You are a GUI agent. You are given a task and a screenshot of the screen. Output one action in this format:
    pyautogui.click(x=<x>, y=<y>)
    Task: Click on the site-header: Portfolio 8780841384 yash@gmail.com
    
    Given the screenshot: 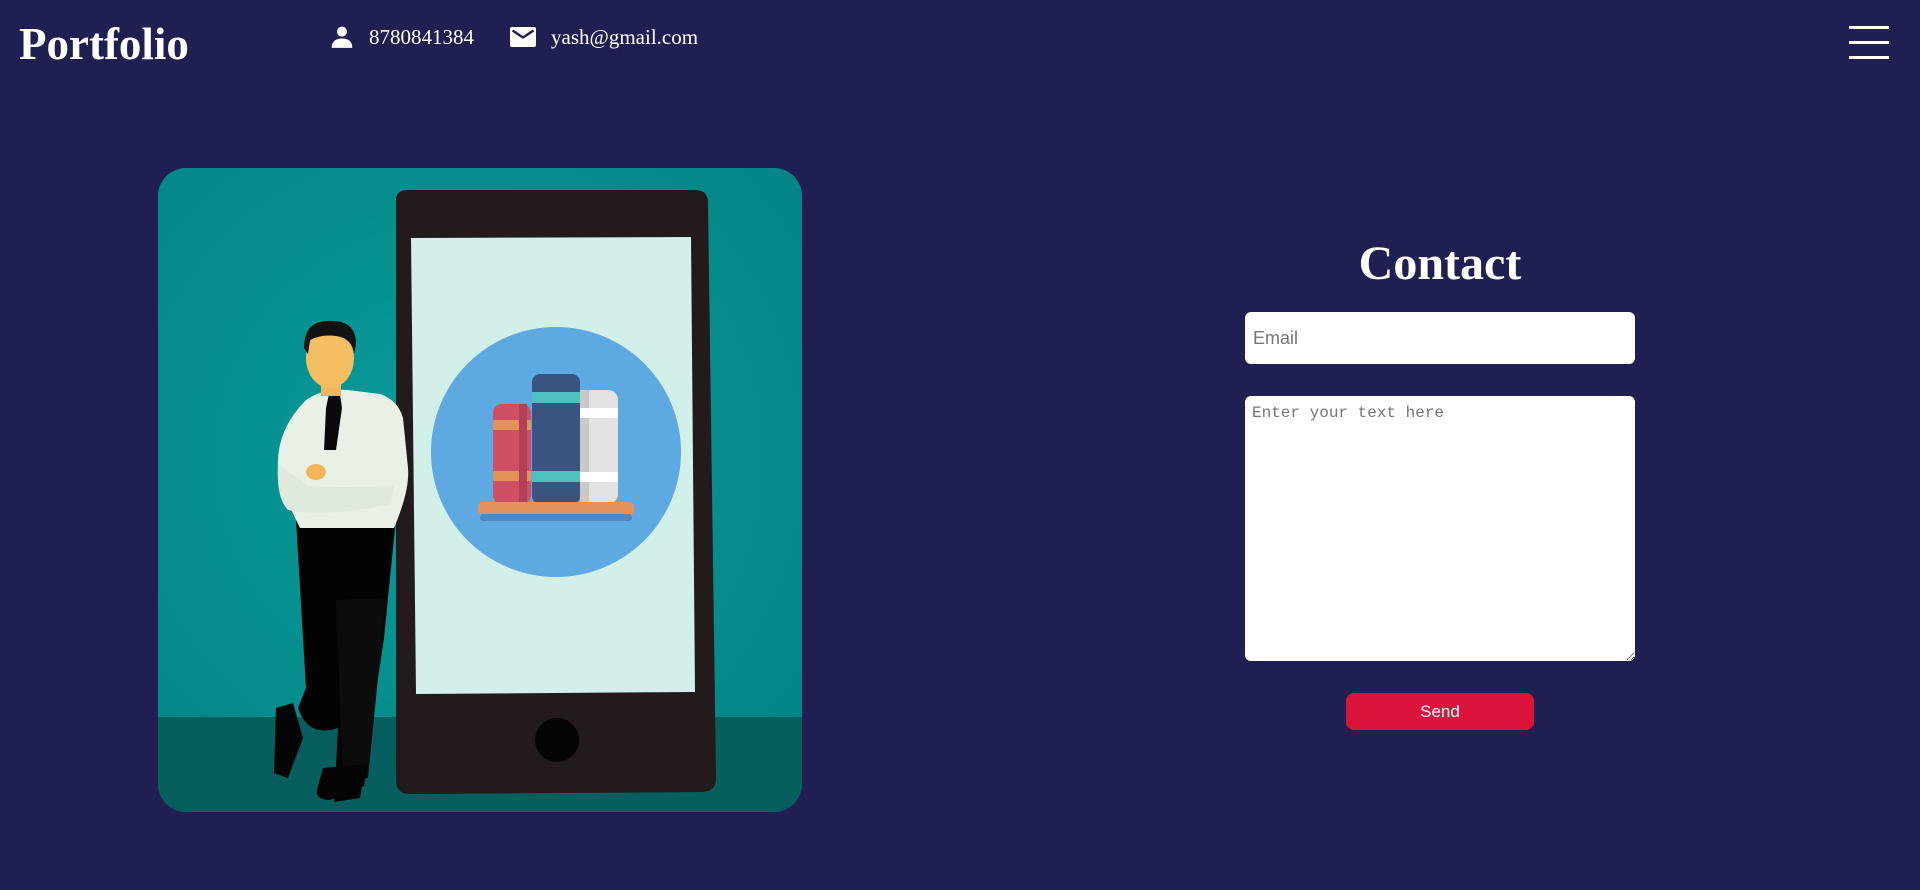 What is the action you would take?
    pyautogui.click(x=960, y=45)
    